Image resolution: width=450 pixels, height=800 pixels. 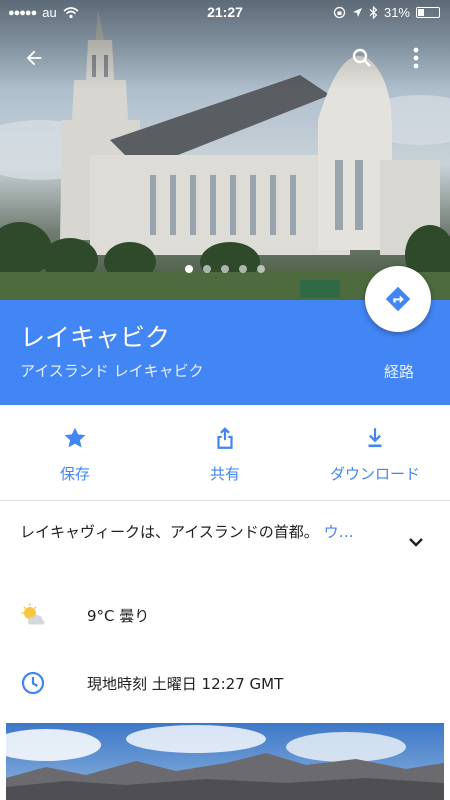 I want to click on action-row: 保存 共有 ダウンロード, so click(x=225, y=453).